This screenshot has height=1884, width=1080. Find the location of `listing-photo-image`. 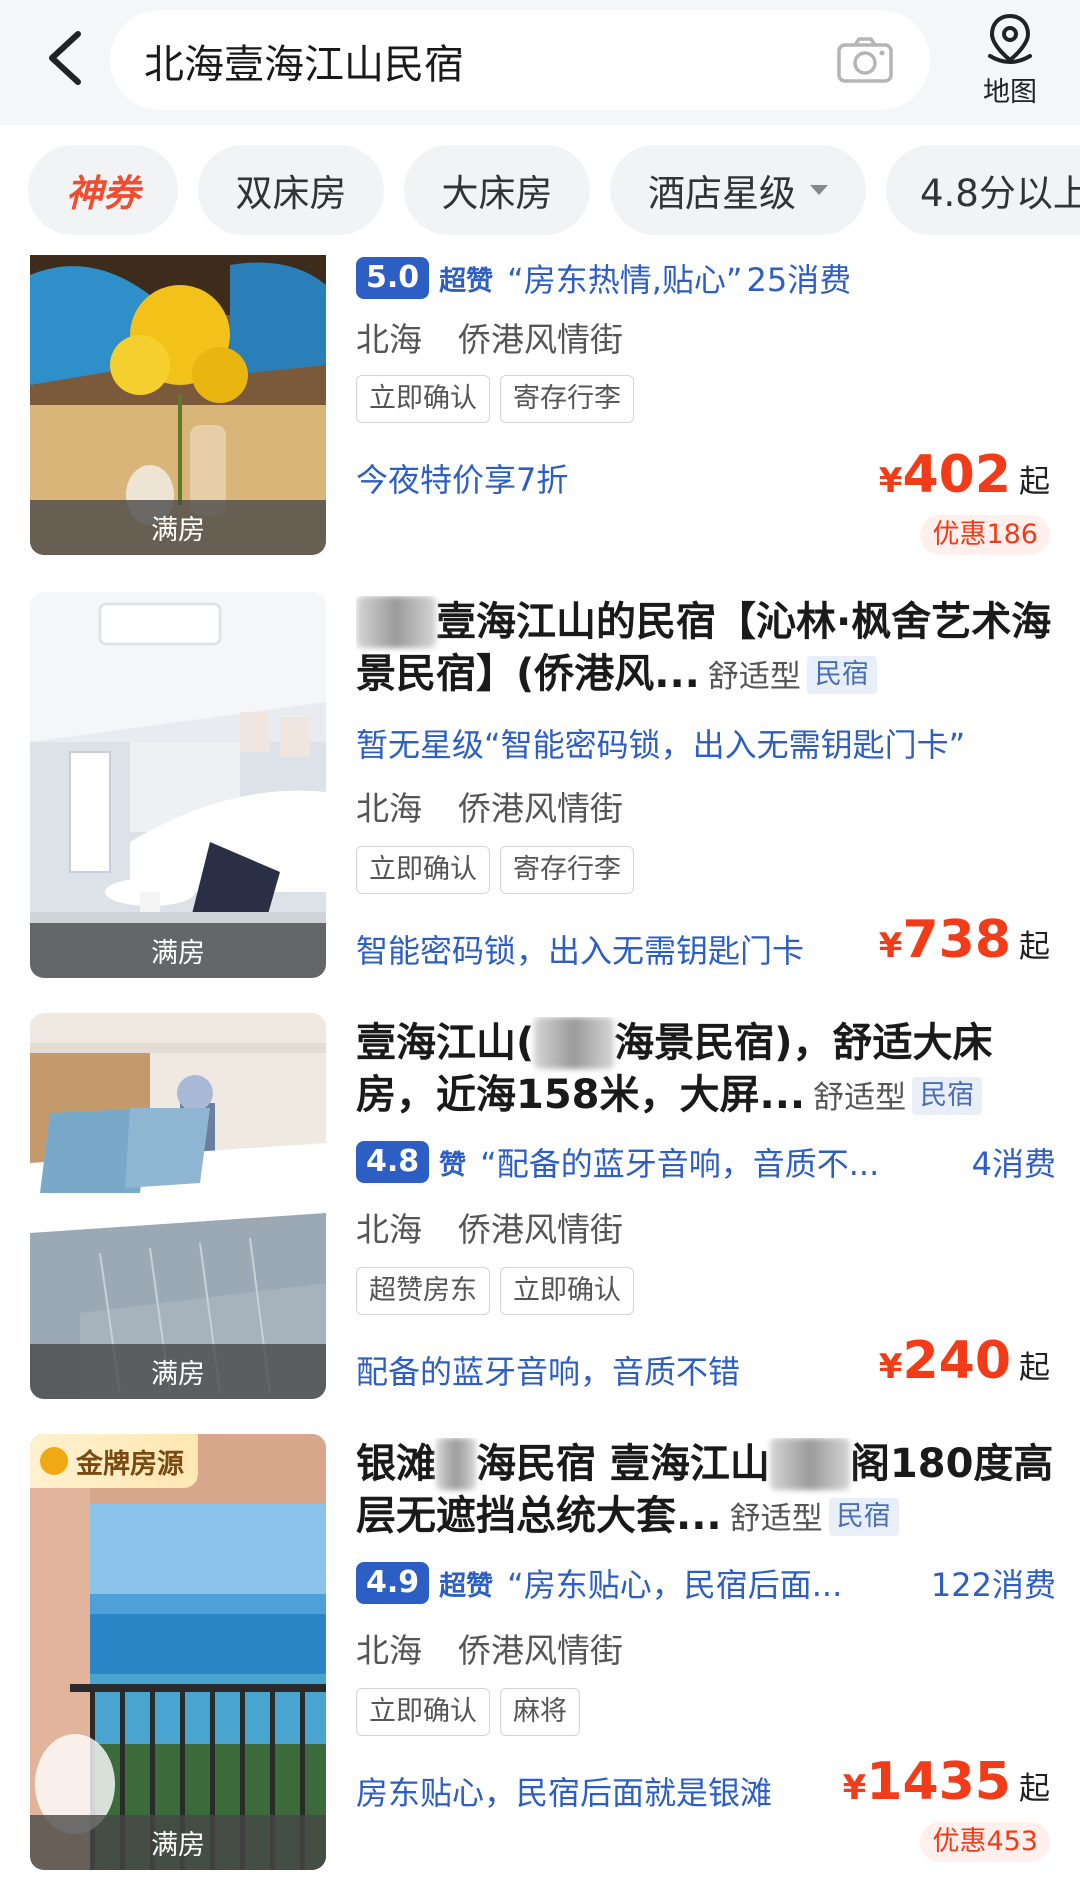

listing-photo-image is located at coordinates (178, 1652).